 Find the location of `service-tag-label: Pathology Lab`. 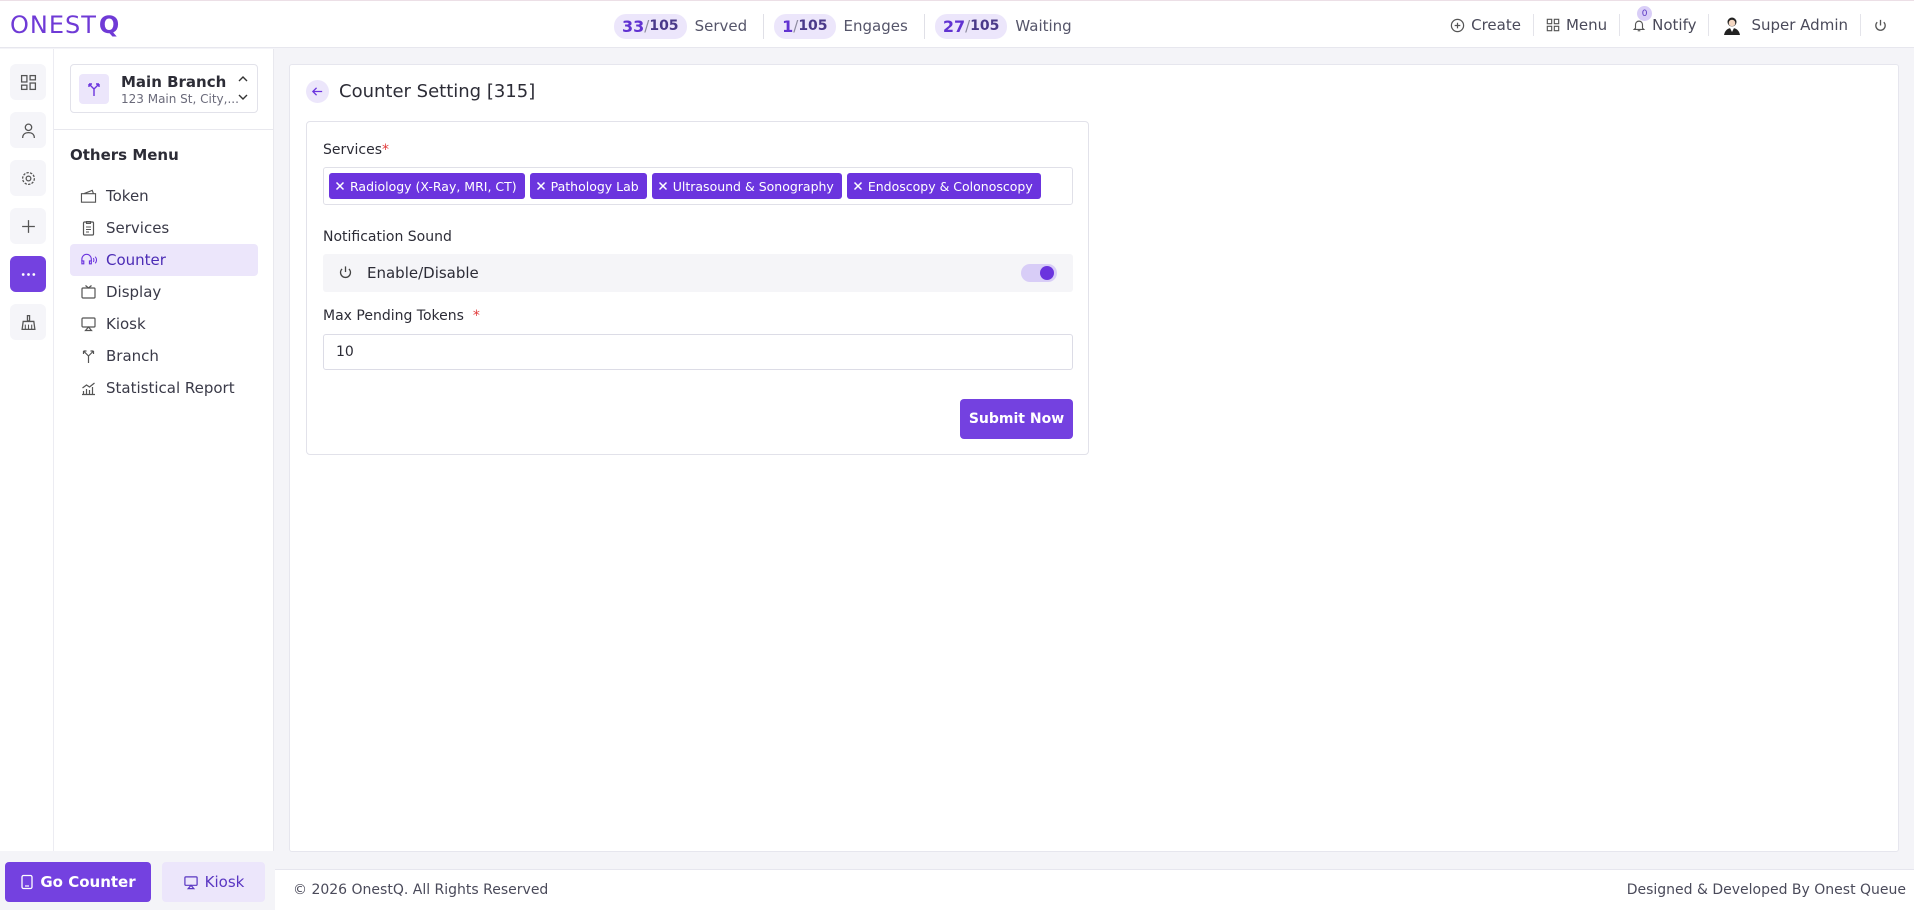

service-tag-label: Pathology Lab is located at coordinates (594, 186).